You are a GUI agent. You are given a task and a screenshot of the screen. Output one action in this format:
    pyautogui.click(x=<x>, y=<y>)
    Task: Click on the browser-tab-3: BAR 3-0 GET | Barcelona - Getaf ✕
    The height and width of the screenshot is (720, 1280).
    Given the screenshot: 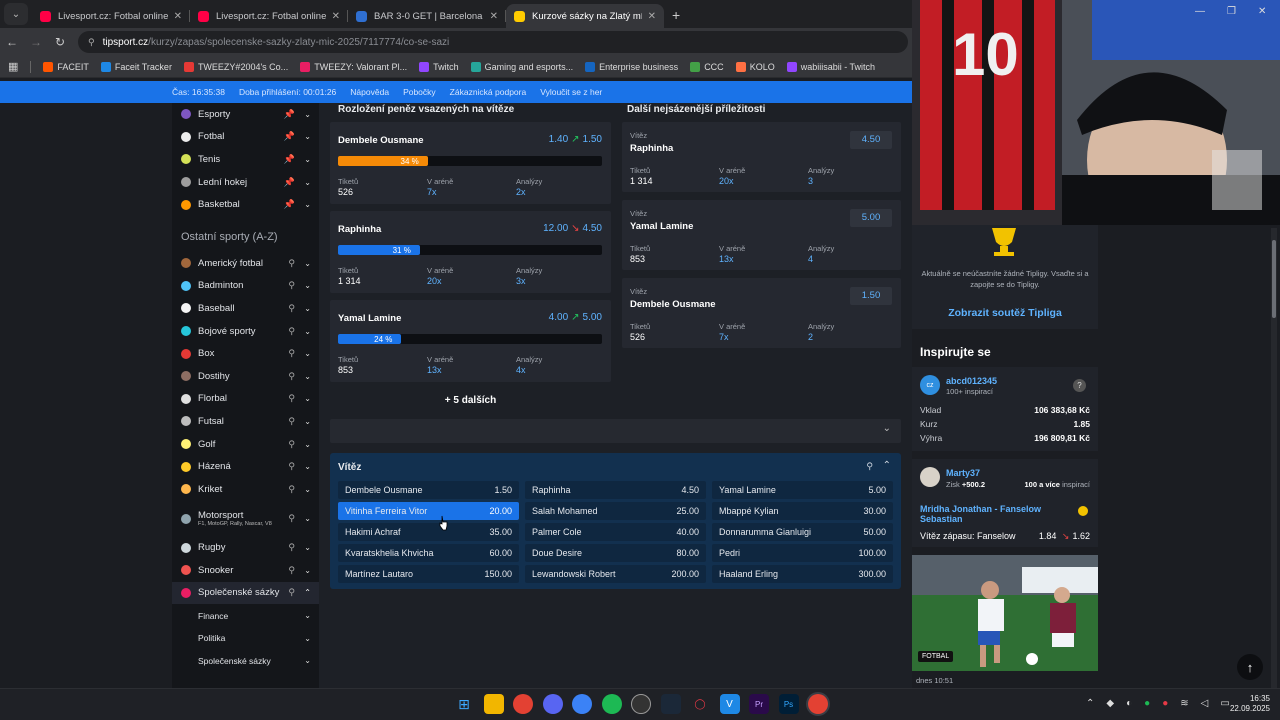 What is the action you would take?
    pyautogui.click(x=427, y=16)
    